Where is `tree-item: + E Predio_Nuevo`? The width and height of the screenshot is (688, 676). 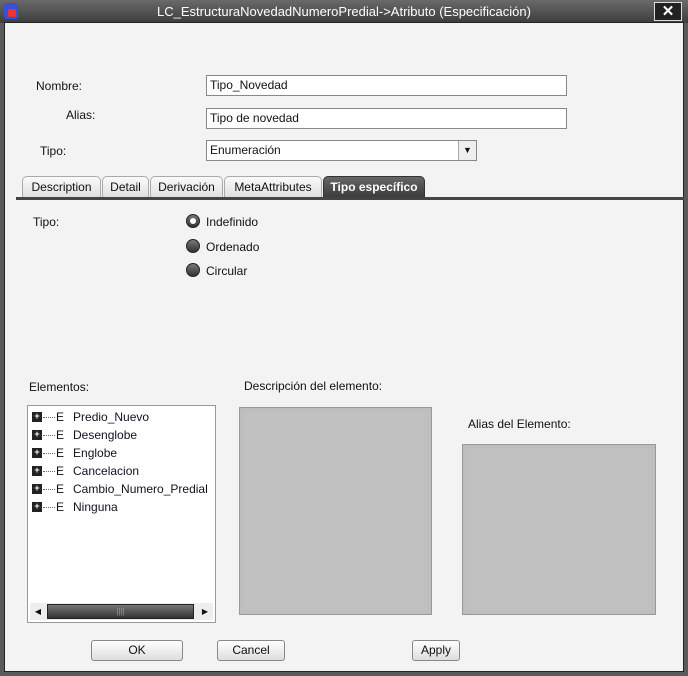
tree-item: + E Predio_Nuevo is located at coordinates (90, 417).